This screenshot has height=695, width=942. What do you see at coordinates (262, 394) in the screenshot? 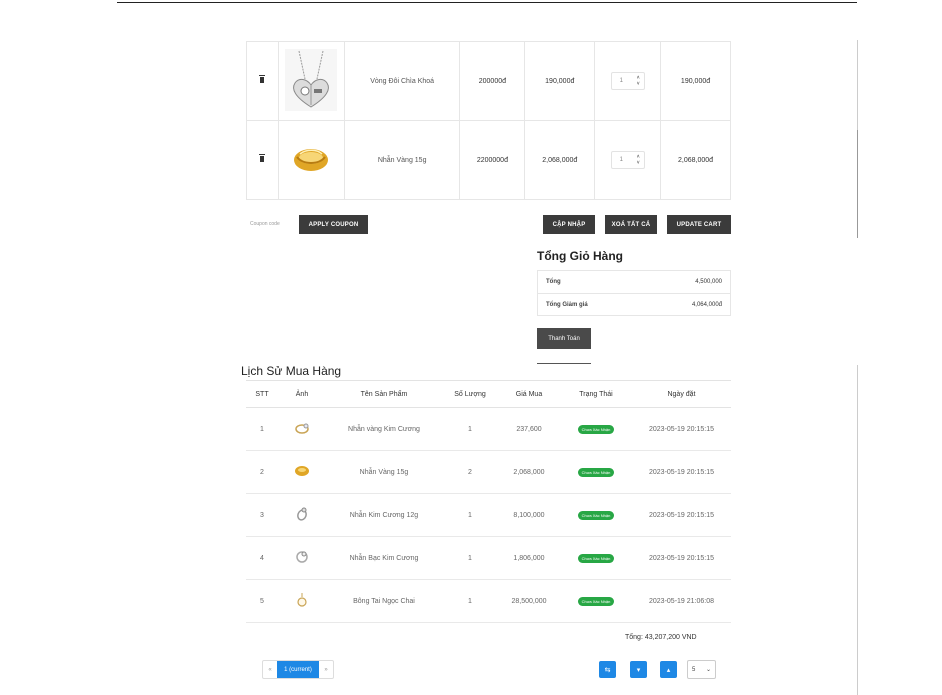
I see `column-header: STT` at bounding box center [262, 394].